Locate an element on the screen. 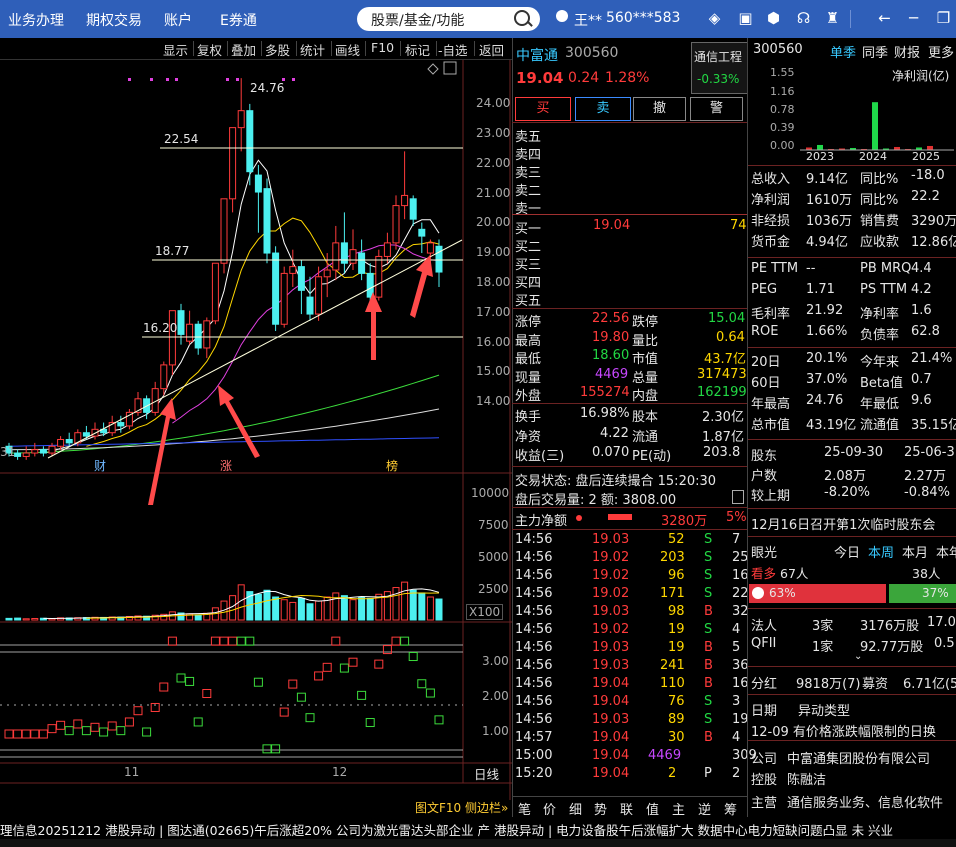 Image resolution: width=956 pixels, height=847 pixels. tick-row: 14:56 19.03 19 B 5 is located at coordinates (629, 648).